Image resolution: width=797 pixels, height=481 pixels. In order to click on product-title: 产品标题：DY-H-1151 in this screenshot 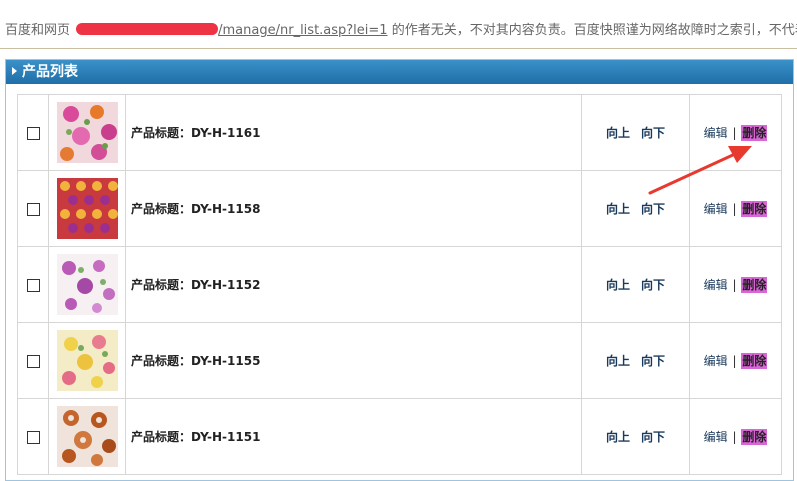, I will do `click(353, 436)`.